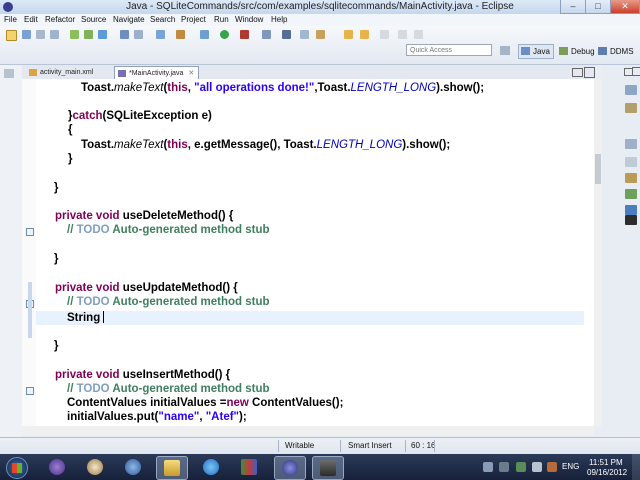  What do you see at coordinates (124, 34) in the screenshot?
I see `toggle-mark-icon` at bounding box center [124, 34].